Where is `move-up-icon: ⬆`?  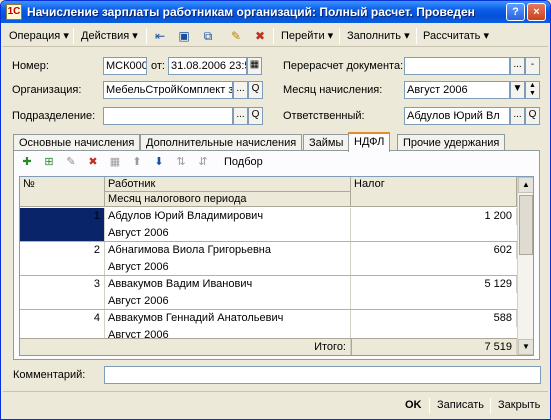
move-up-icon: ⬆ is located at coordinates (137, 162).